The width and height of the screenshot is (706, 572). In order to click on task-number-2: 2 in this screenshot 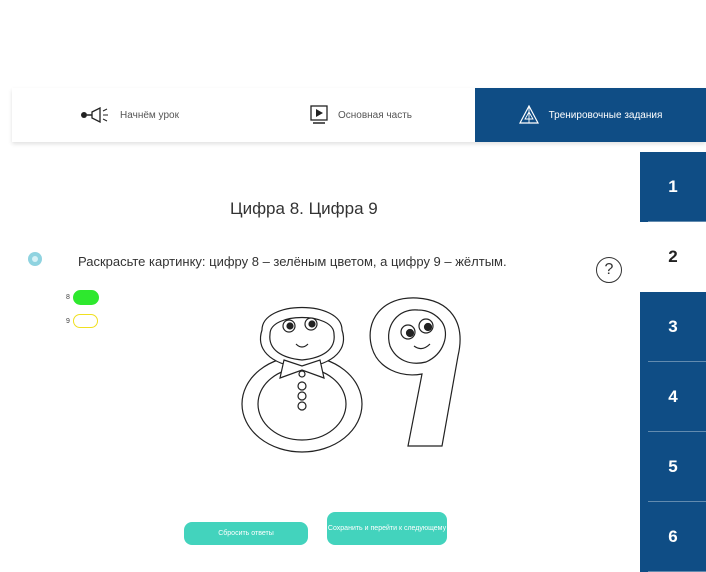, I will do `click(673, 257)`.